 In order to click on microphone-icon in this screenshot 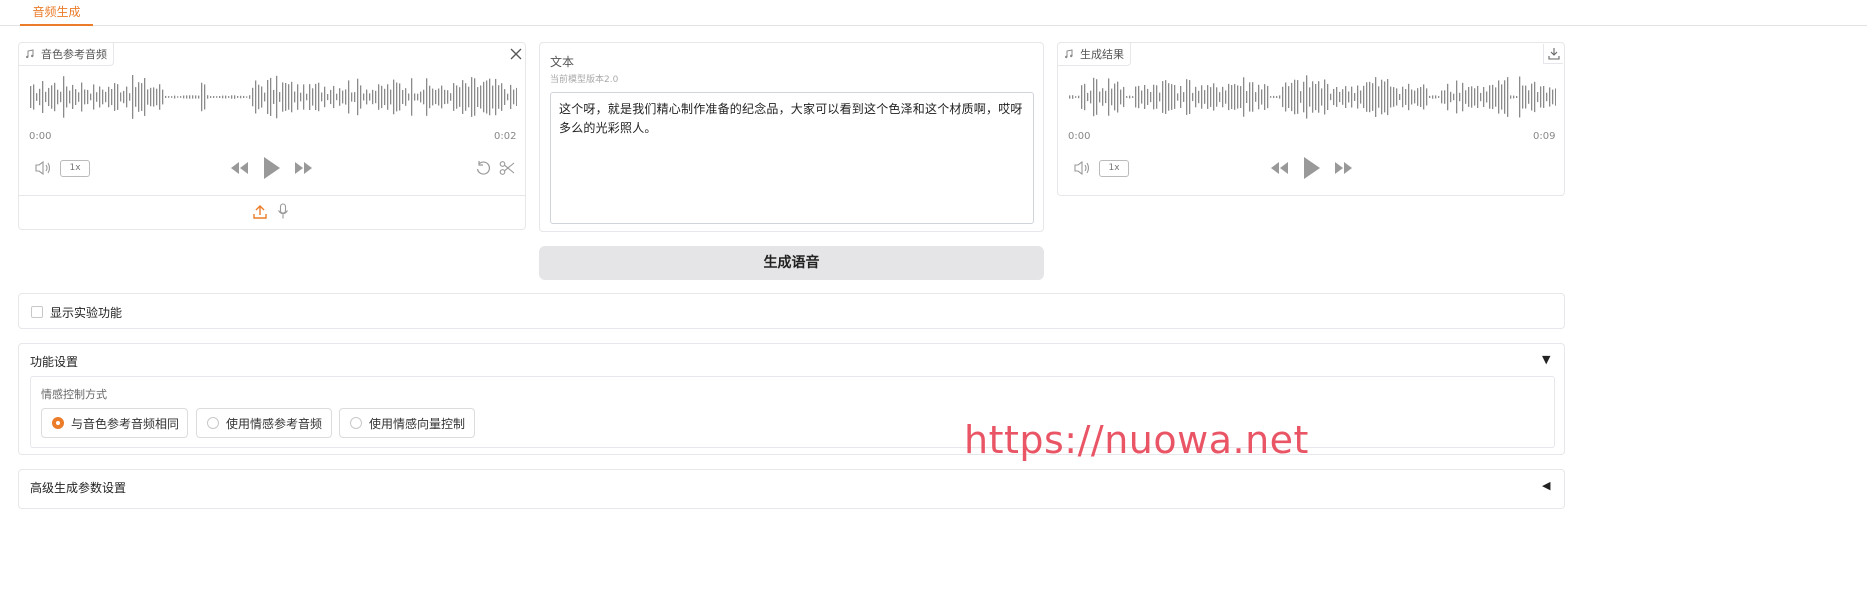, I will do `click(283, 211)`.